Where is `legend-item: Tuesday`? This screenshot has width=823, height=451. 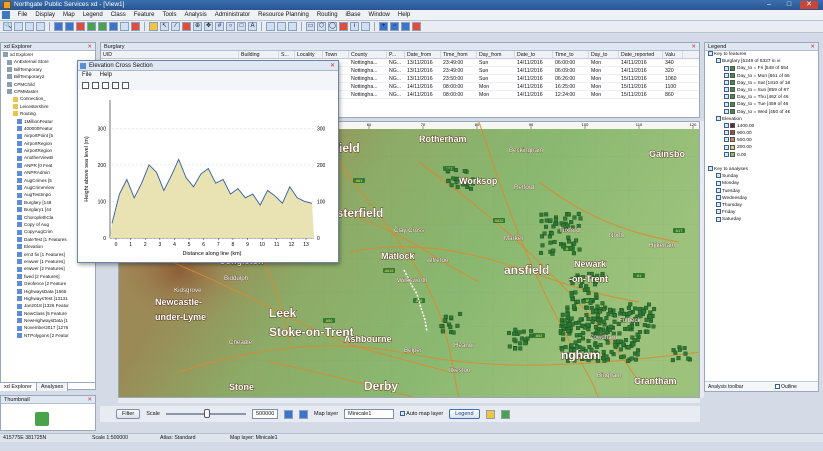 legend-item: Tuesday is located at coordinates (761, 191).